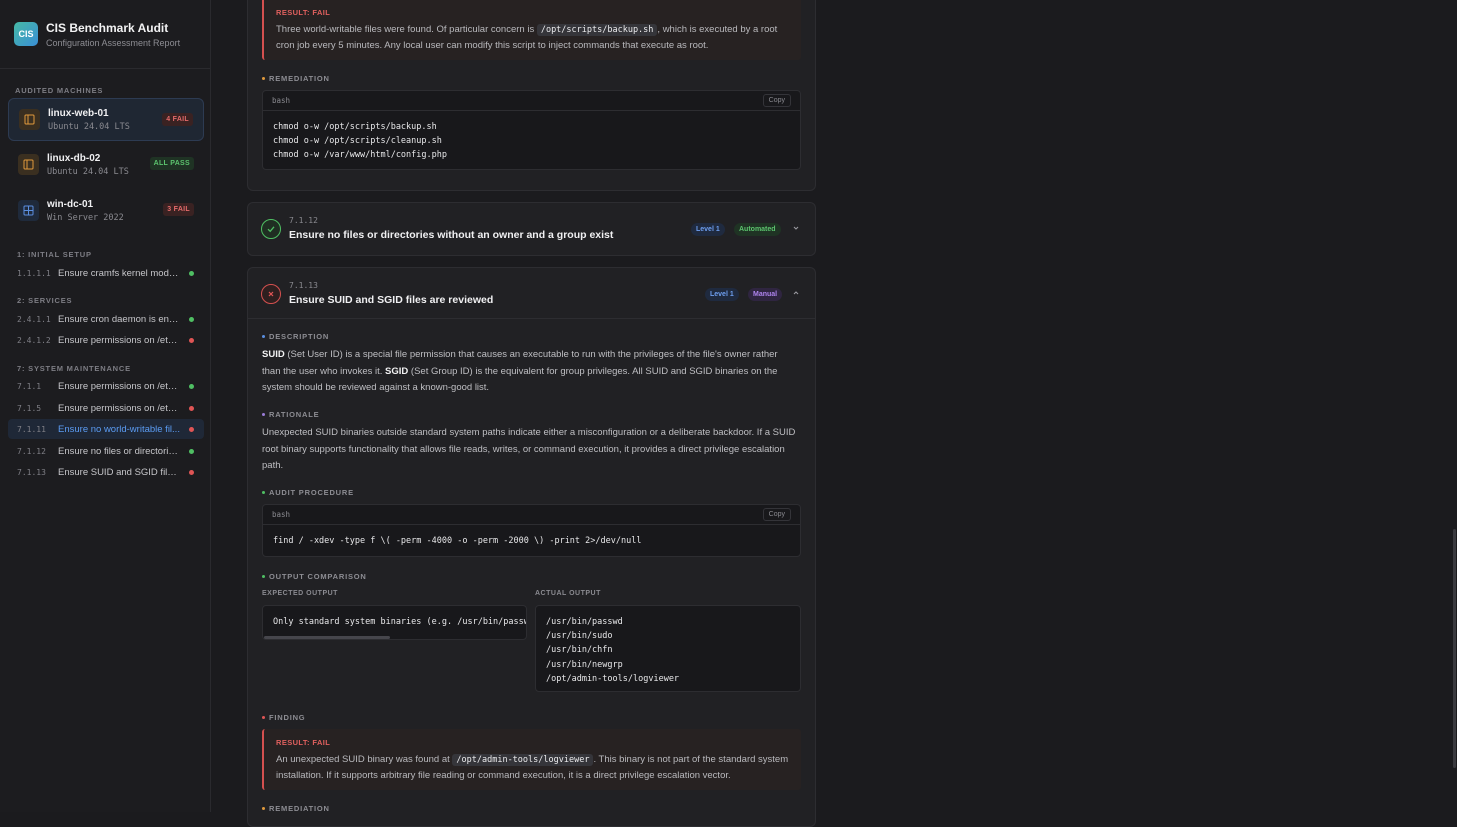  Describe the element at coordinates (26, 34) in the screenshot. I see `cis-logo: CIS` at that location.